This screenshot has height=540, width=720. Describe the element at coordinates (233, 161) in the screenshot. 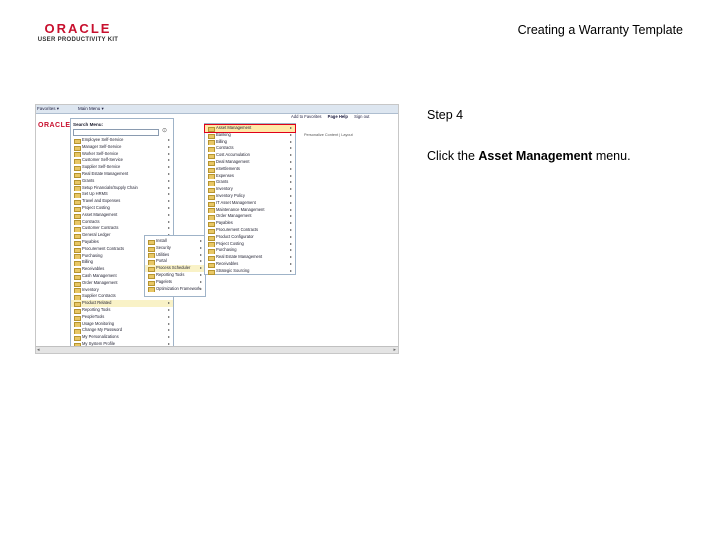

I see `menu-item-label: Deal Management` at that location.